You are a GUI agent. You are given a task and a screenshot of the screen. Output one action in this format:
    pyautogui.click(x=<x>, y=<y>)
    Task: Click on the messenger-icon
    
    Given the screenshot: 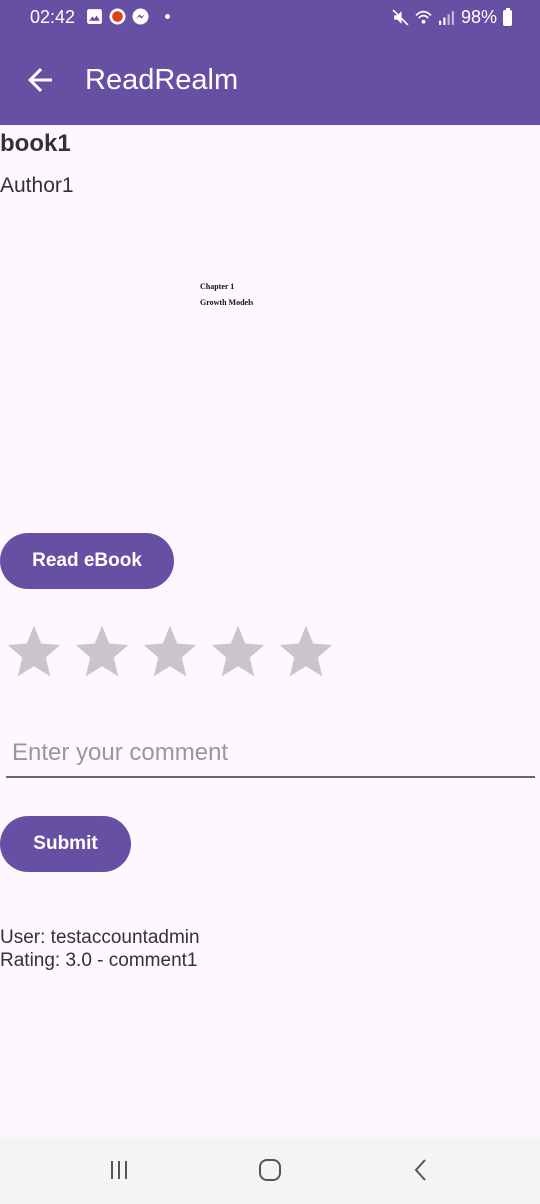 What is the action you would take?
    pyautogui.click(x=140, y=16)
    